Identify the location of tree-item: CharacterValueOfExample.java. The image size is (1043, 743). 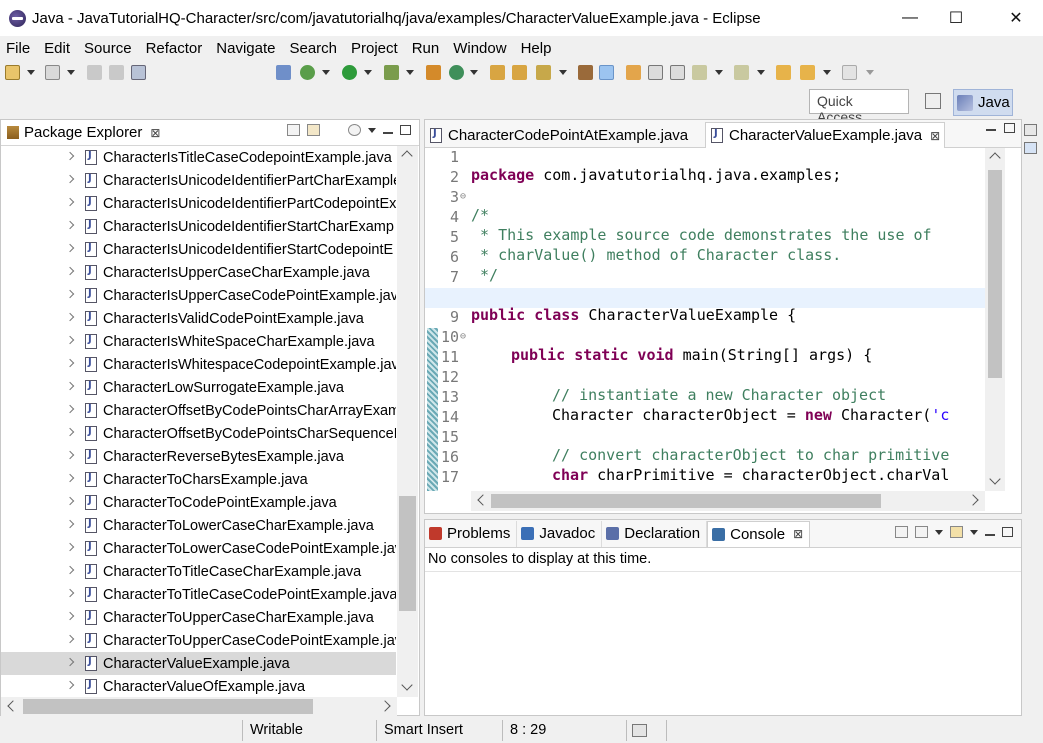
(198, 686).